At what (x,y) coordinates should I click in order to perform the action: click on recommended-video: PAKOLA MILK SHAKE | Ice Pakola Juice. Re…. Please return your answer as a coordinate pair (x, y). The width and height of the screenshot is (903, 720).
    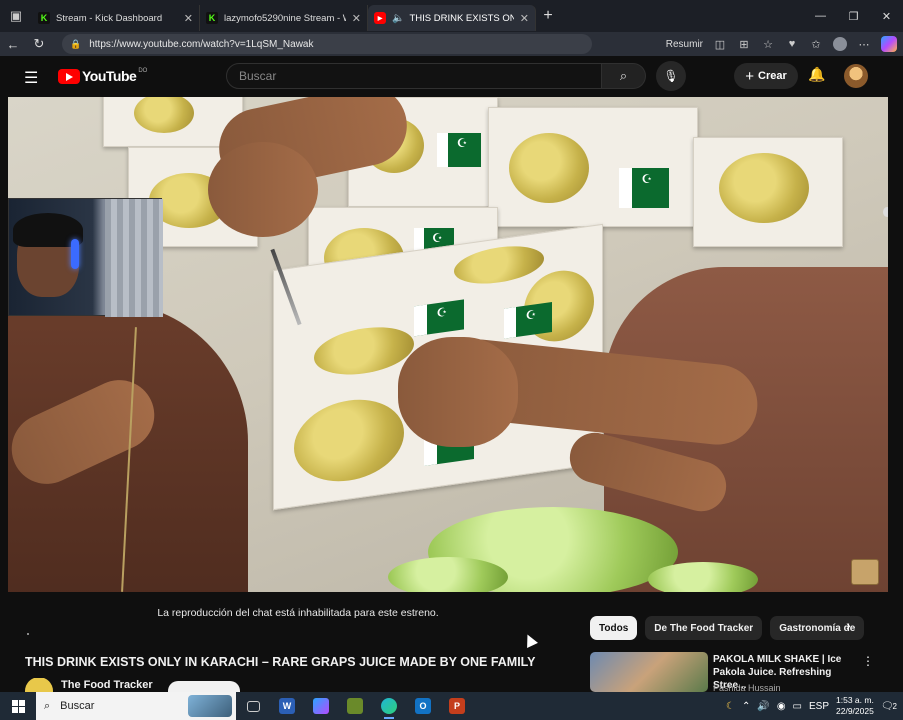
    Looking at the image, I should click on (735, 672).